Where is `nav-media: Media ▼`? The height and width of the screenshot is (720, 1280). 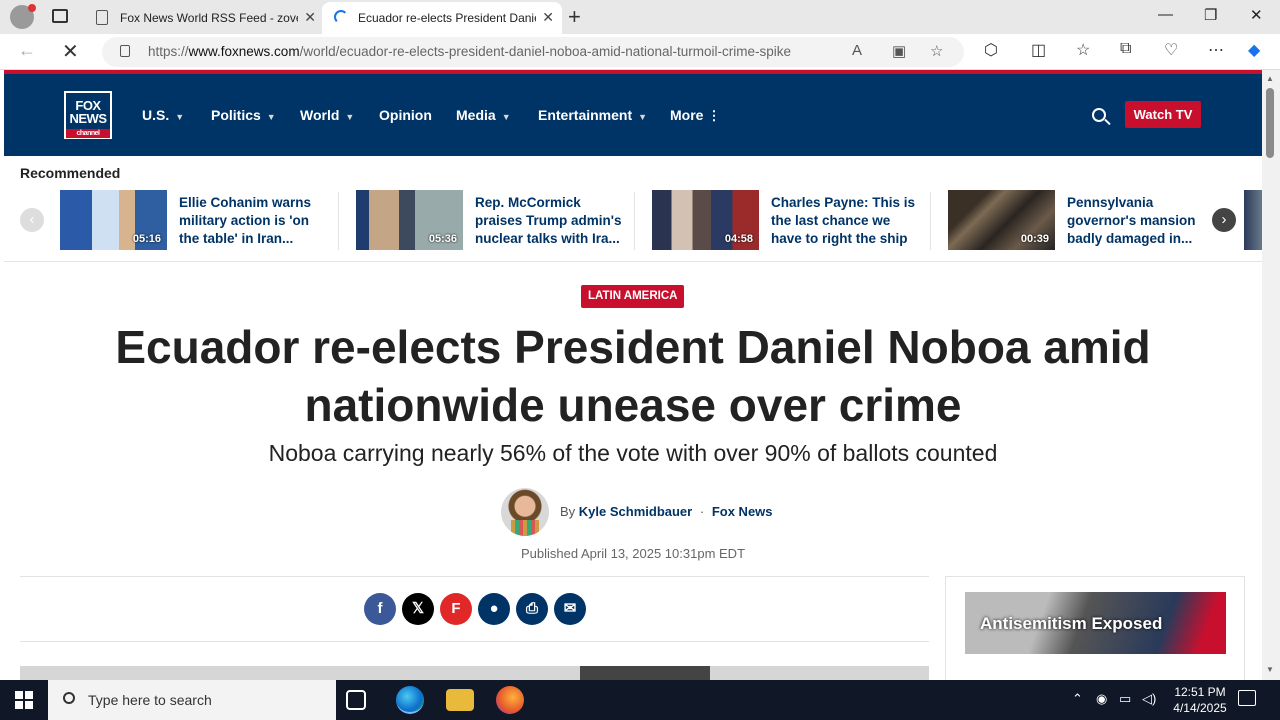 nav-media: Media ▼ is located at coordinates (483, 115).